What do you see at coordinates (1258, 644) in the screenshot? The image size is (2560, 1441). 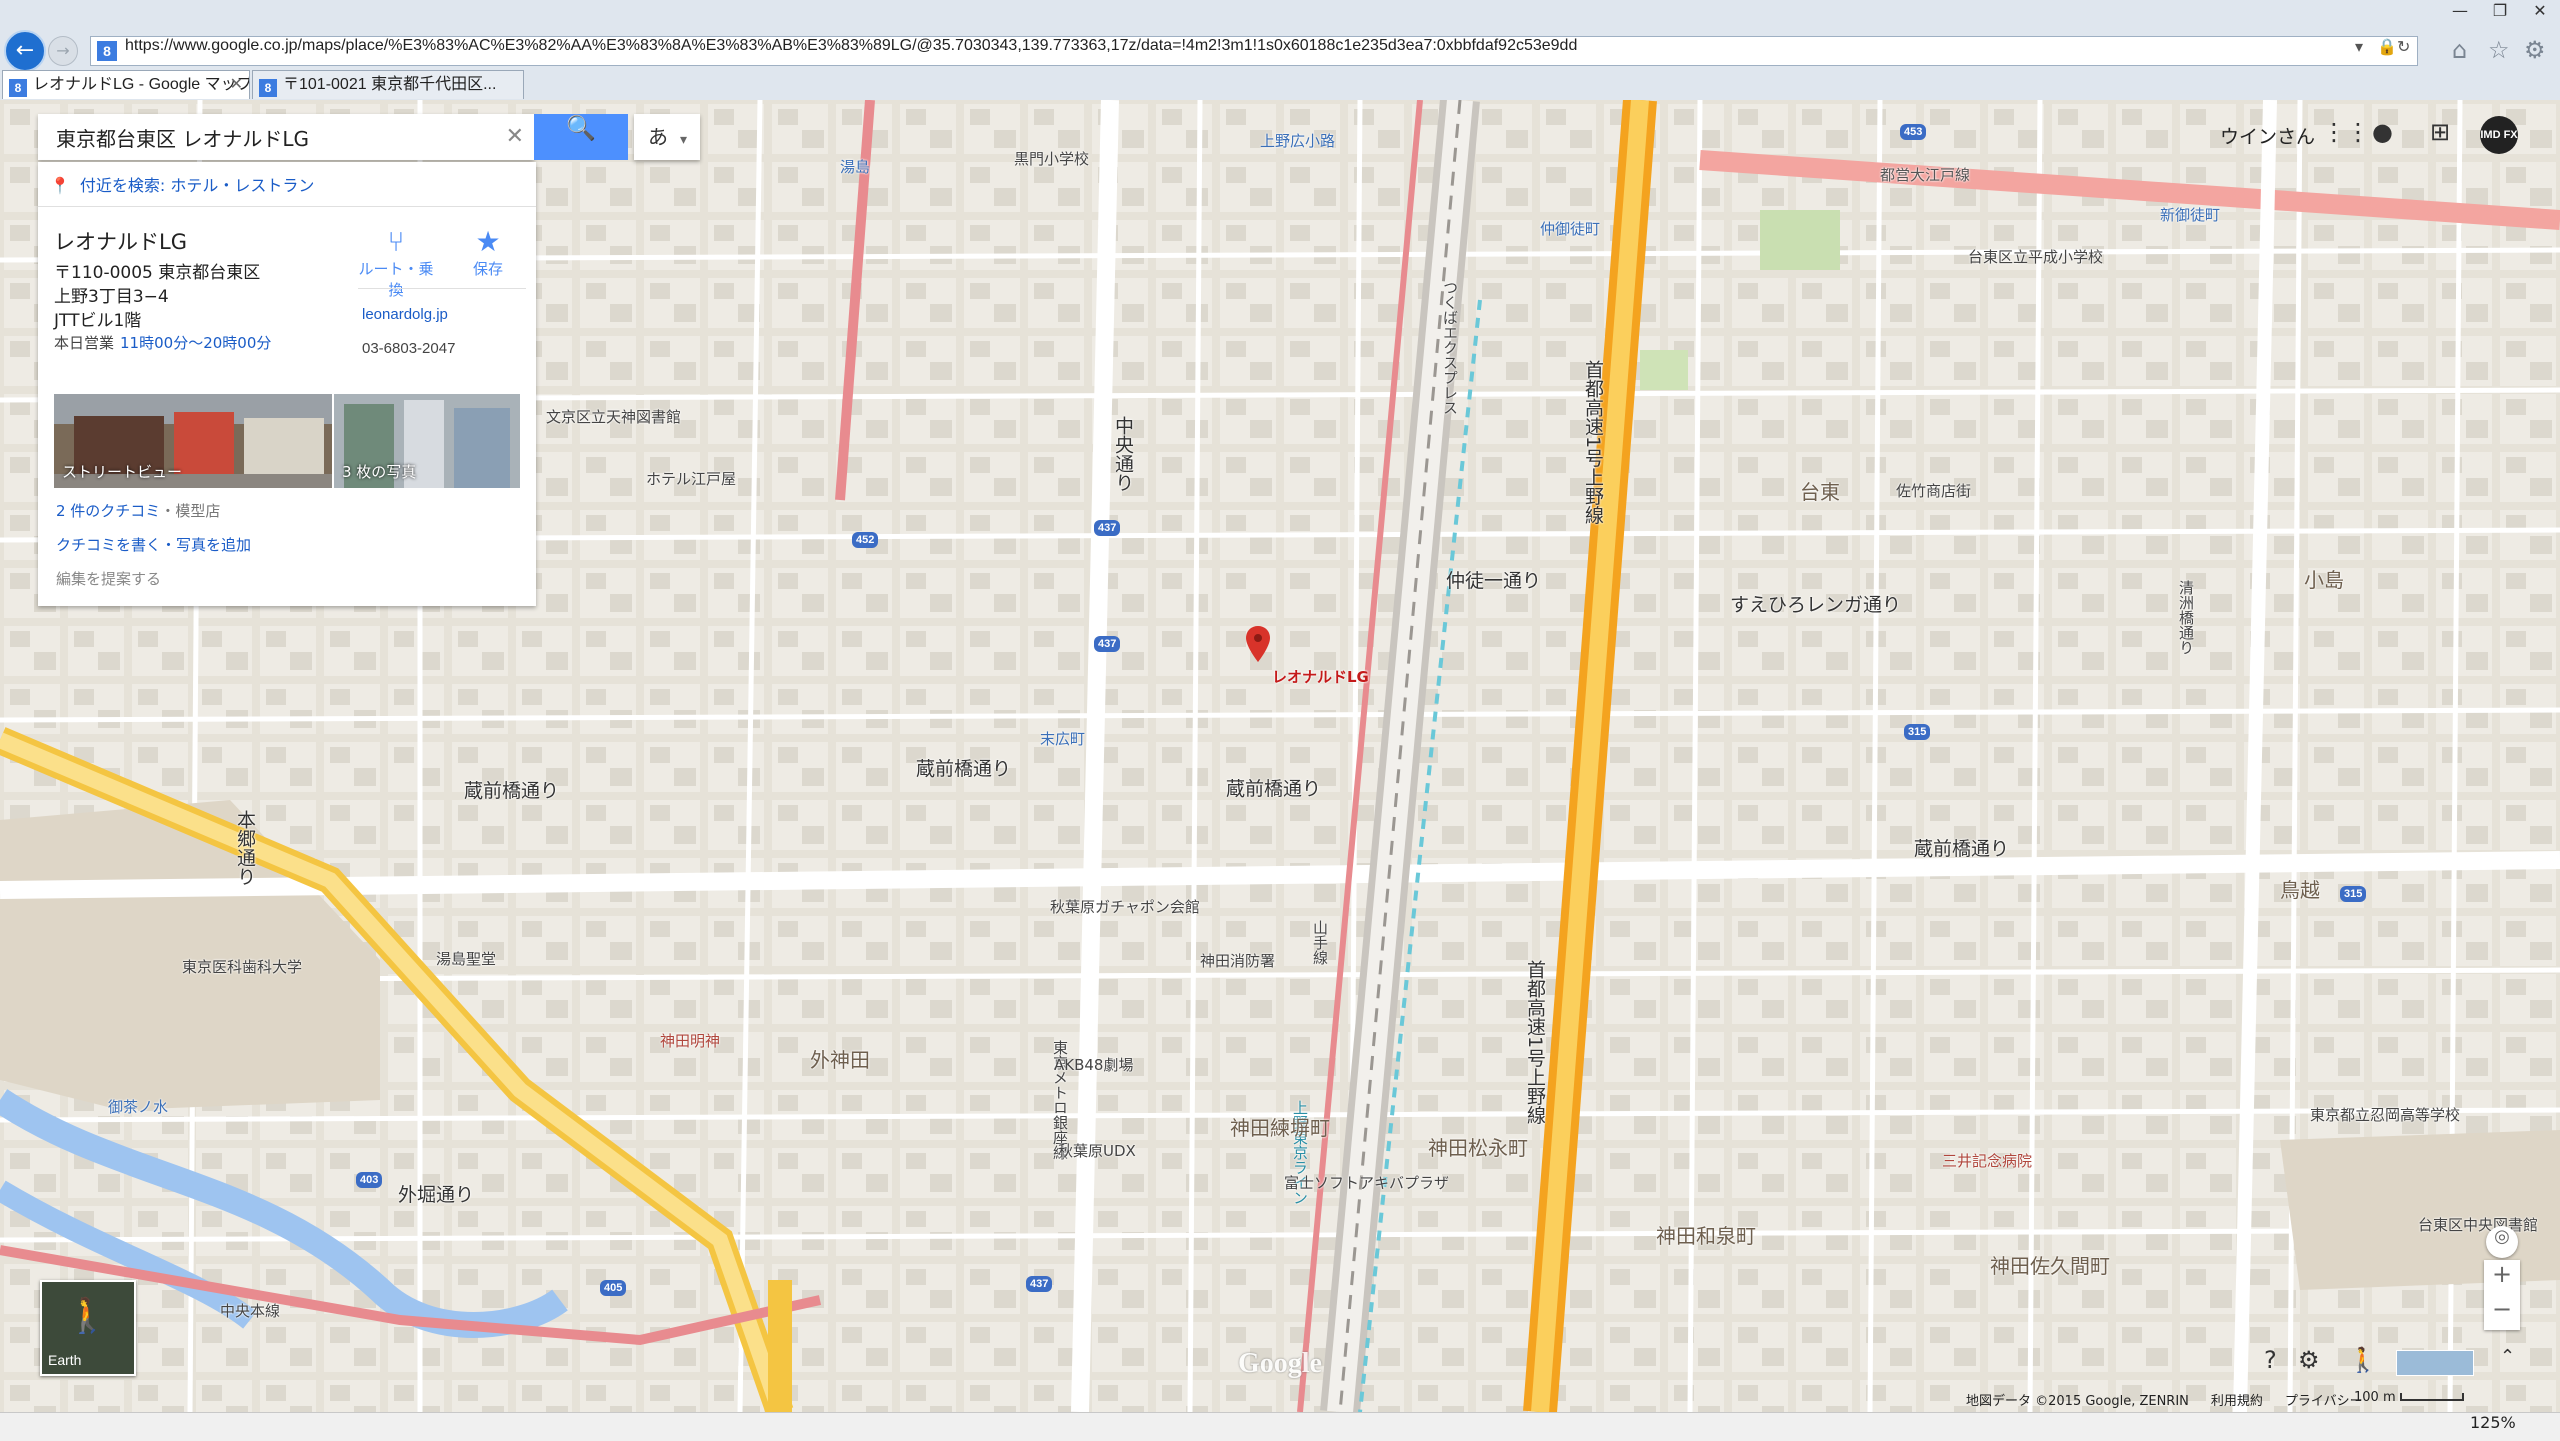 I see `map-pin-icon` at bounding box center [1258, 644].